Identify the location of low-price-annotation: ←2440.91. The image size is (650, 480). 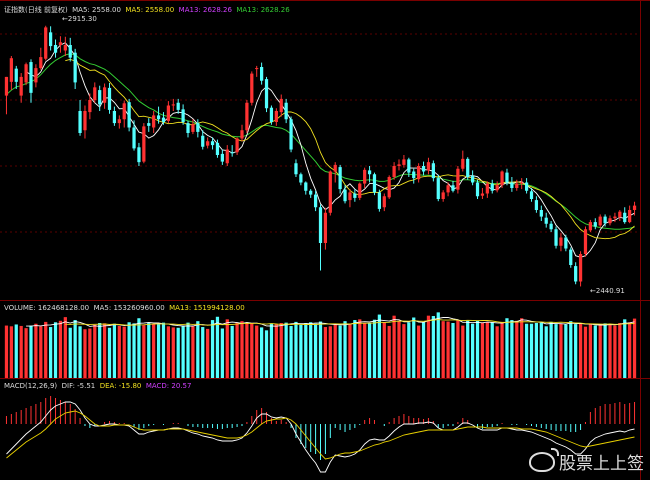
(607, 291).